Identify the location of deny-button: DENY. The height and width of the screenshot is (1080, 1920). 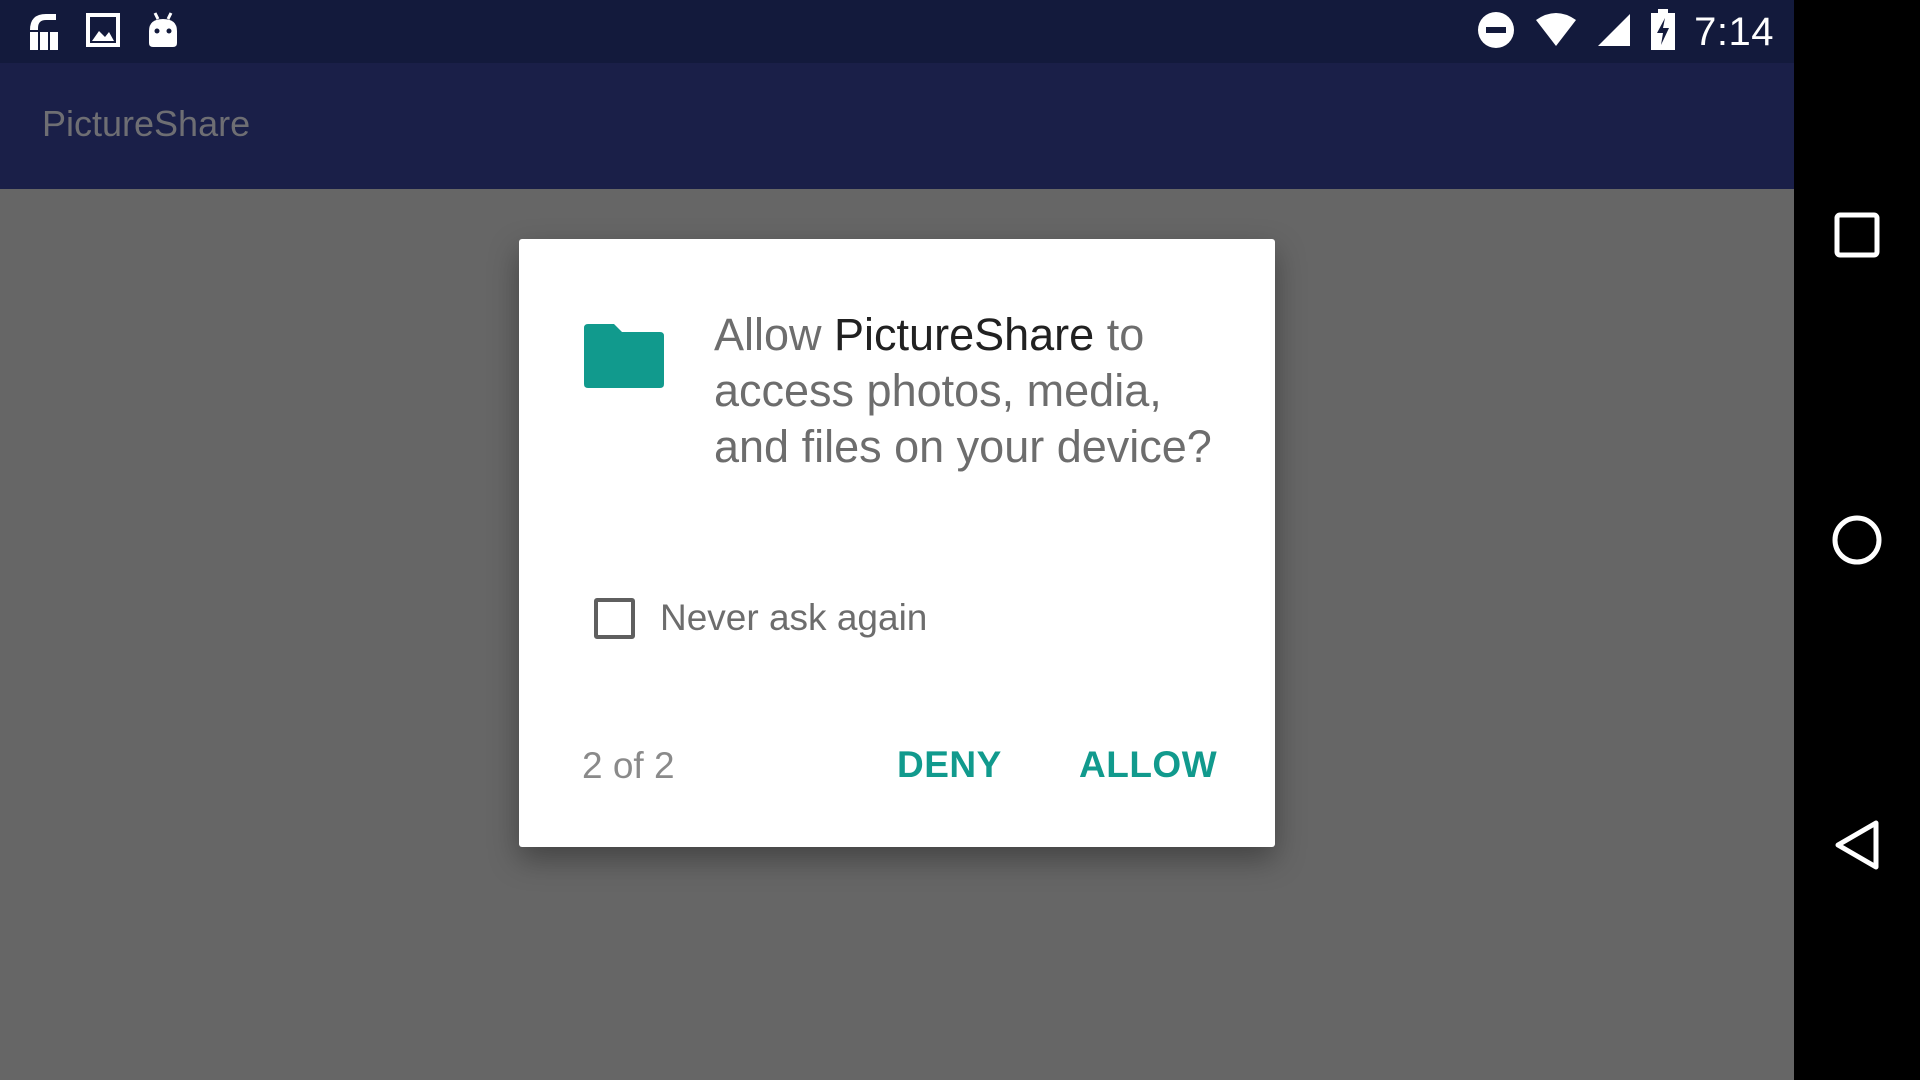
(949, 765).